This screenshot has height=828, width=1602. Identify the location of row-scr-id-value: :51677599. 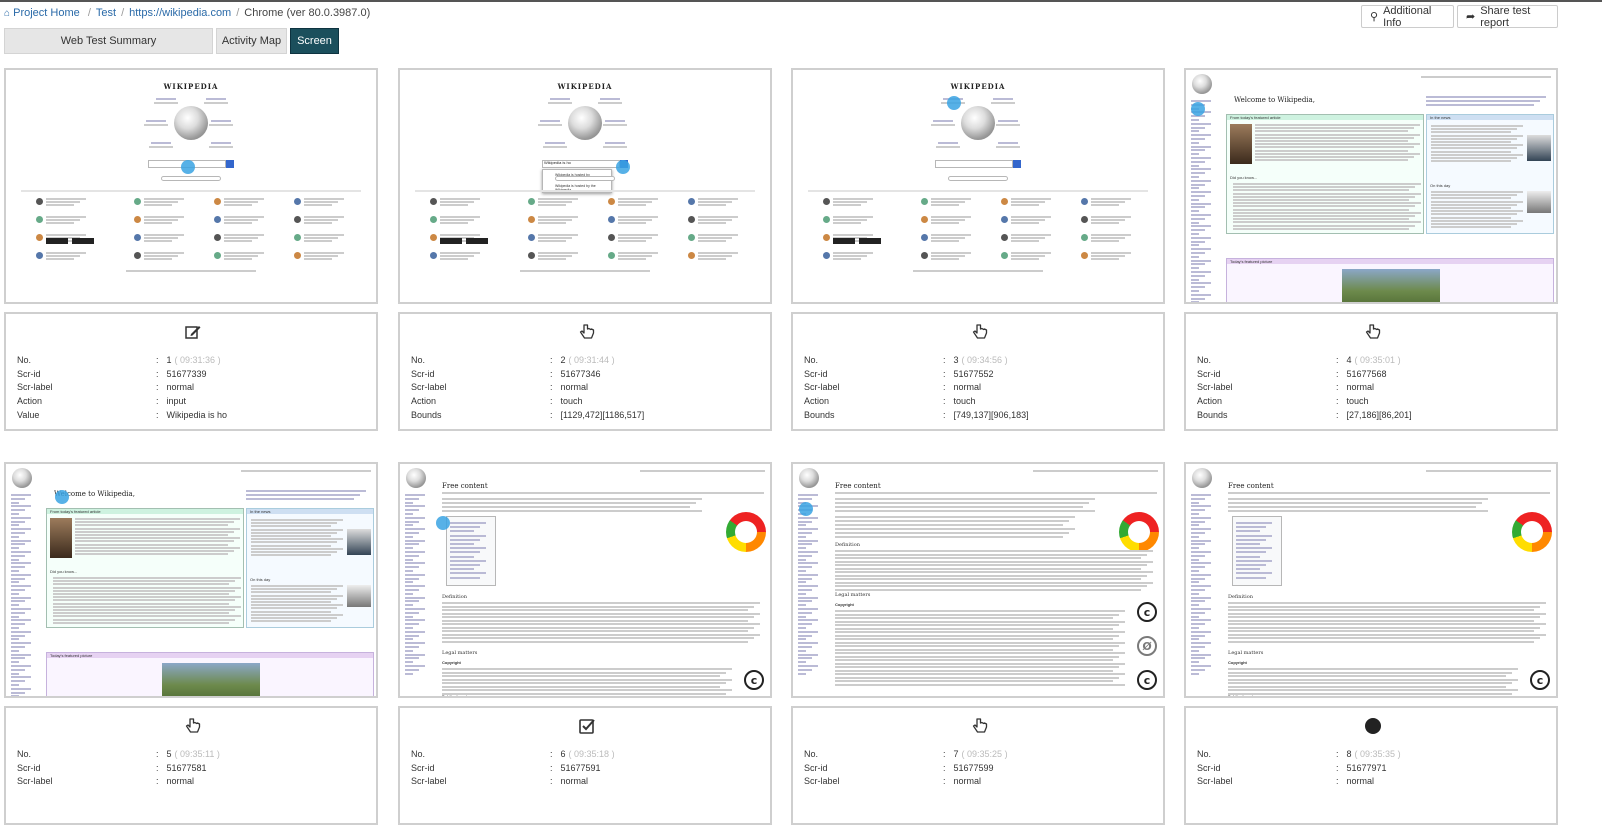
(968, 768).